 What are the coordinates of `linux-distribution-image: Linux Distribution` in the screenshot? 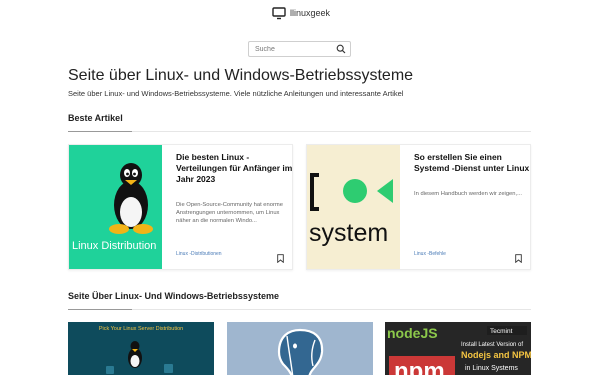 It's located at (115, 207).